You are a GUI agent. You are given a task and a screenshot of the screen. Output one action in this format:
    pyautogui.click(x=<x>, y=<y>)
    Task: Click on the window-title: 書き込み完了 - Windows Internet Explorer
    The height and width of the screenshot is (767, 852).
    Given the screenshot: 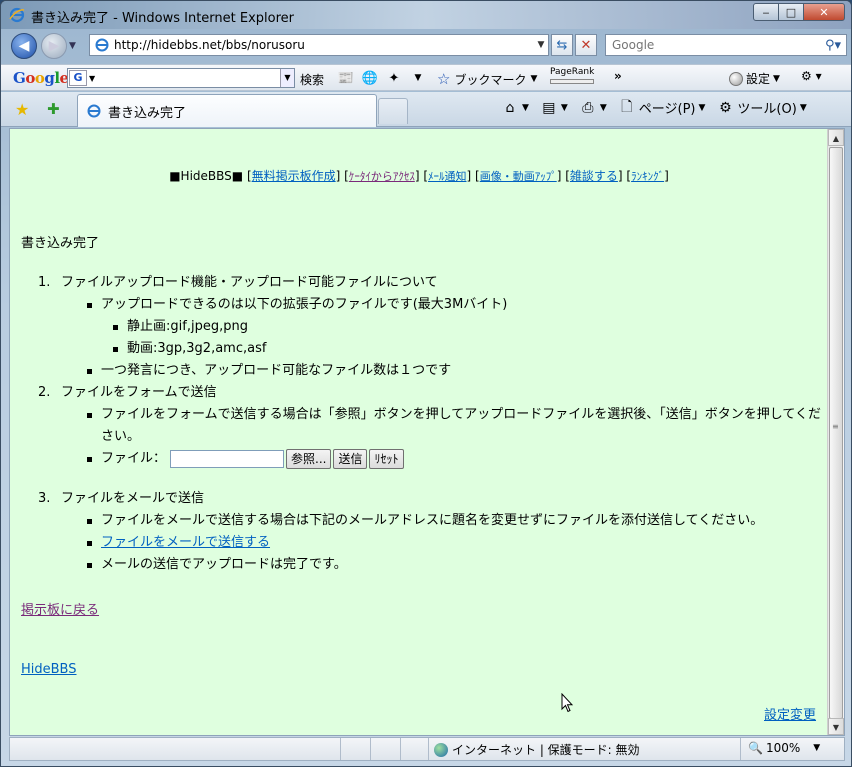 What is the action you would take?
    pyautogui.click(x=162, y=18)
    